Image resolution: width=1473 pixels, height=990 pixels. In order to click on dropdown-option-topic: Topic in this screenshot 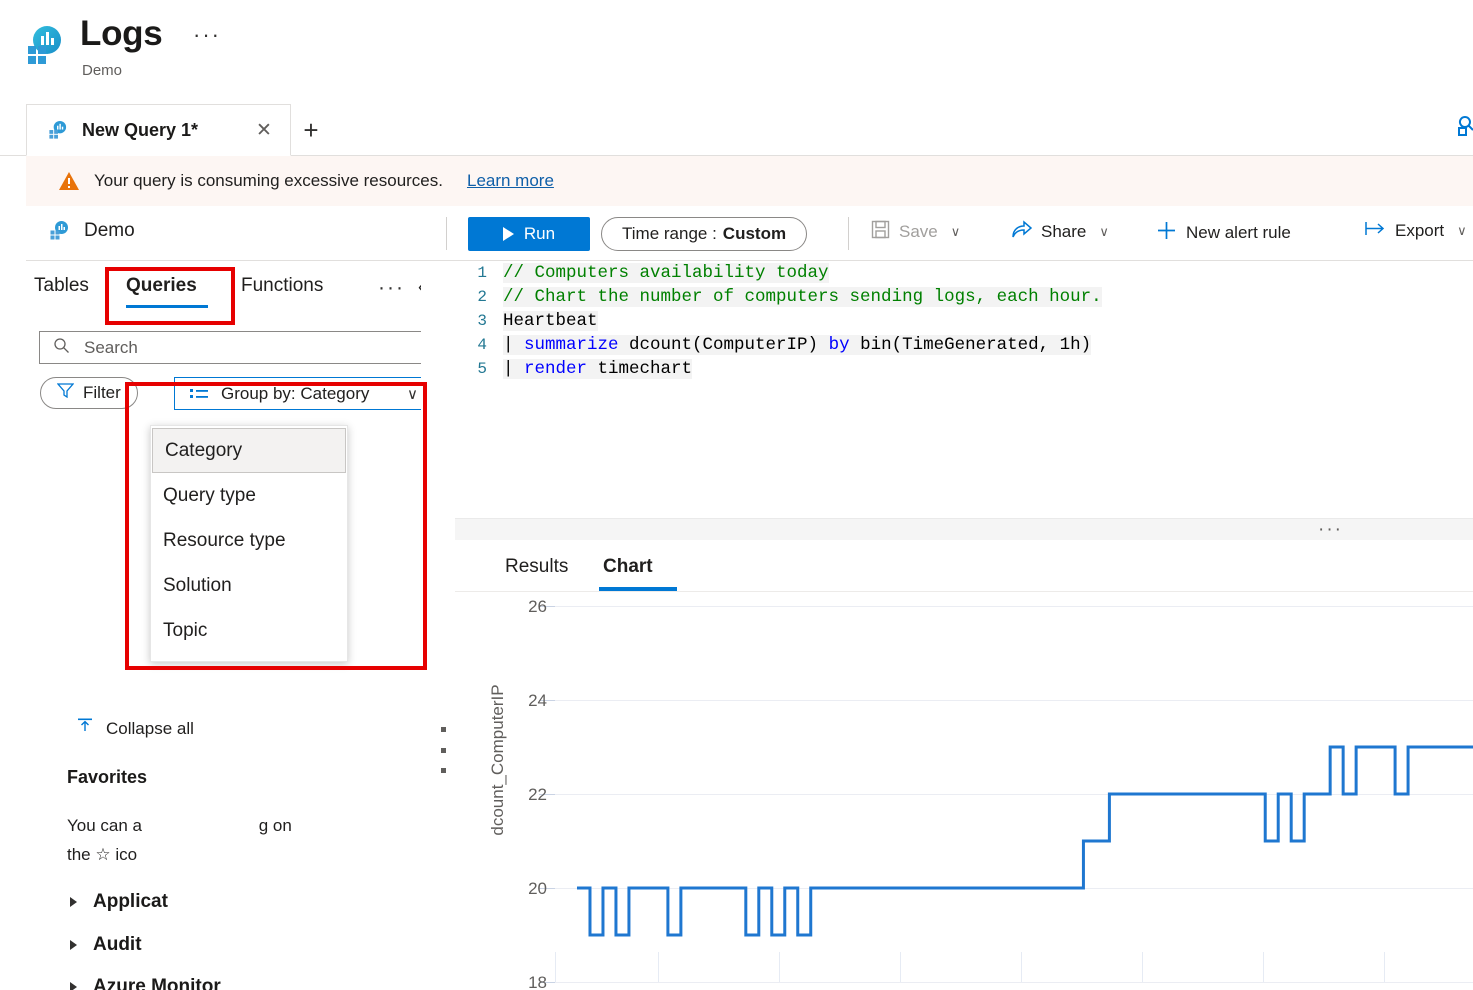, I will do `click(249, 630)`.